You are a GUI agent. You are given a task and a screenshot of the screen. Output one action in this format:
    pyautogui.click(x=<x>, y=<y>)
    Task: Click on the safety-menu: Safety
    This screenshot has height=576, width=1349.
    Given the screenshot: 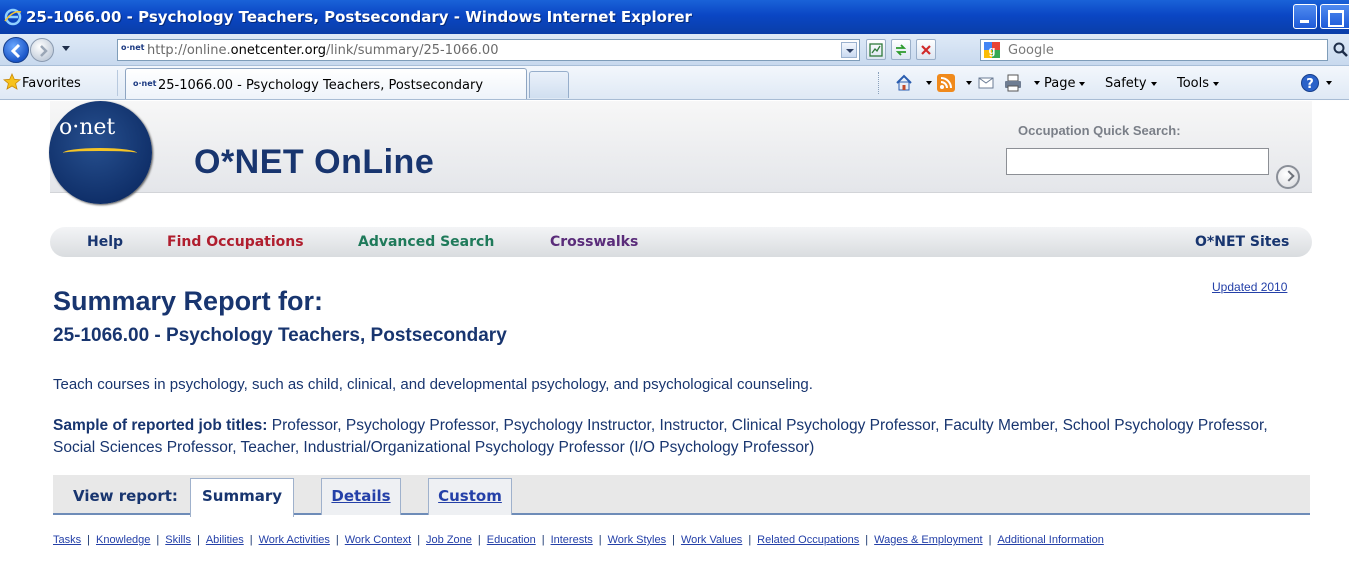 What is the action you would take?
    pyautogui.click(x=1131, y=83)
    